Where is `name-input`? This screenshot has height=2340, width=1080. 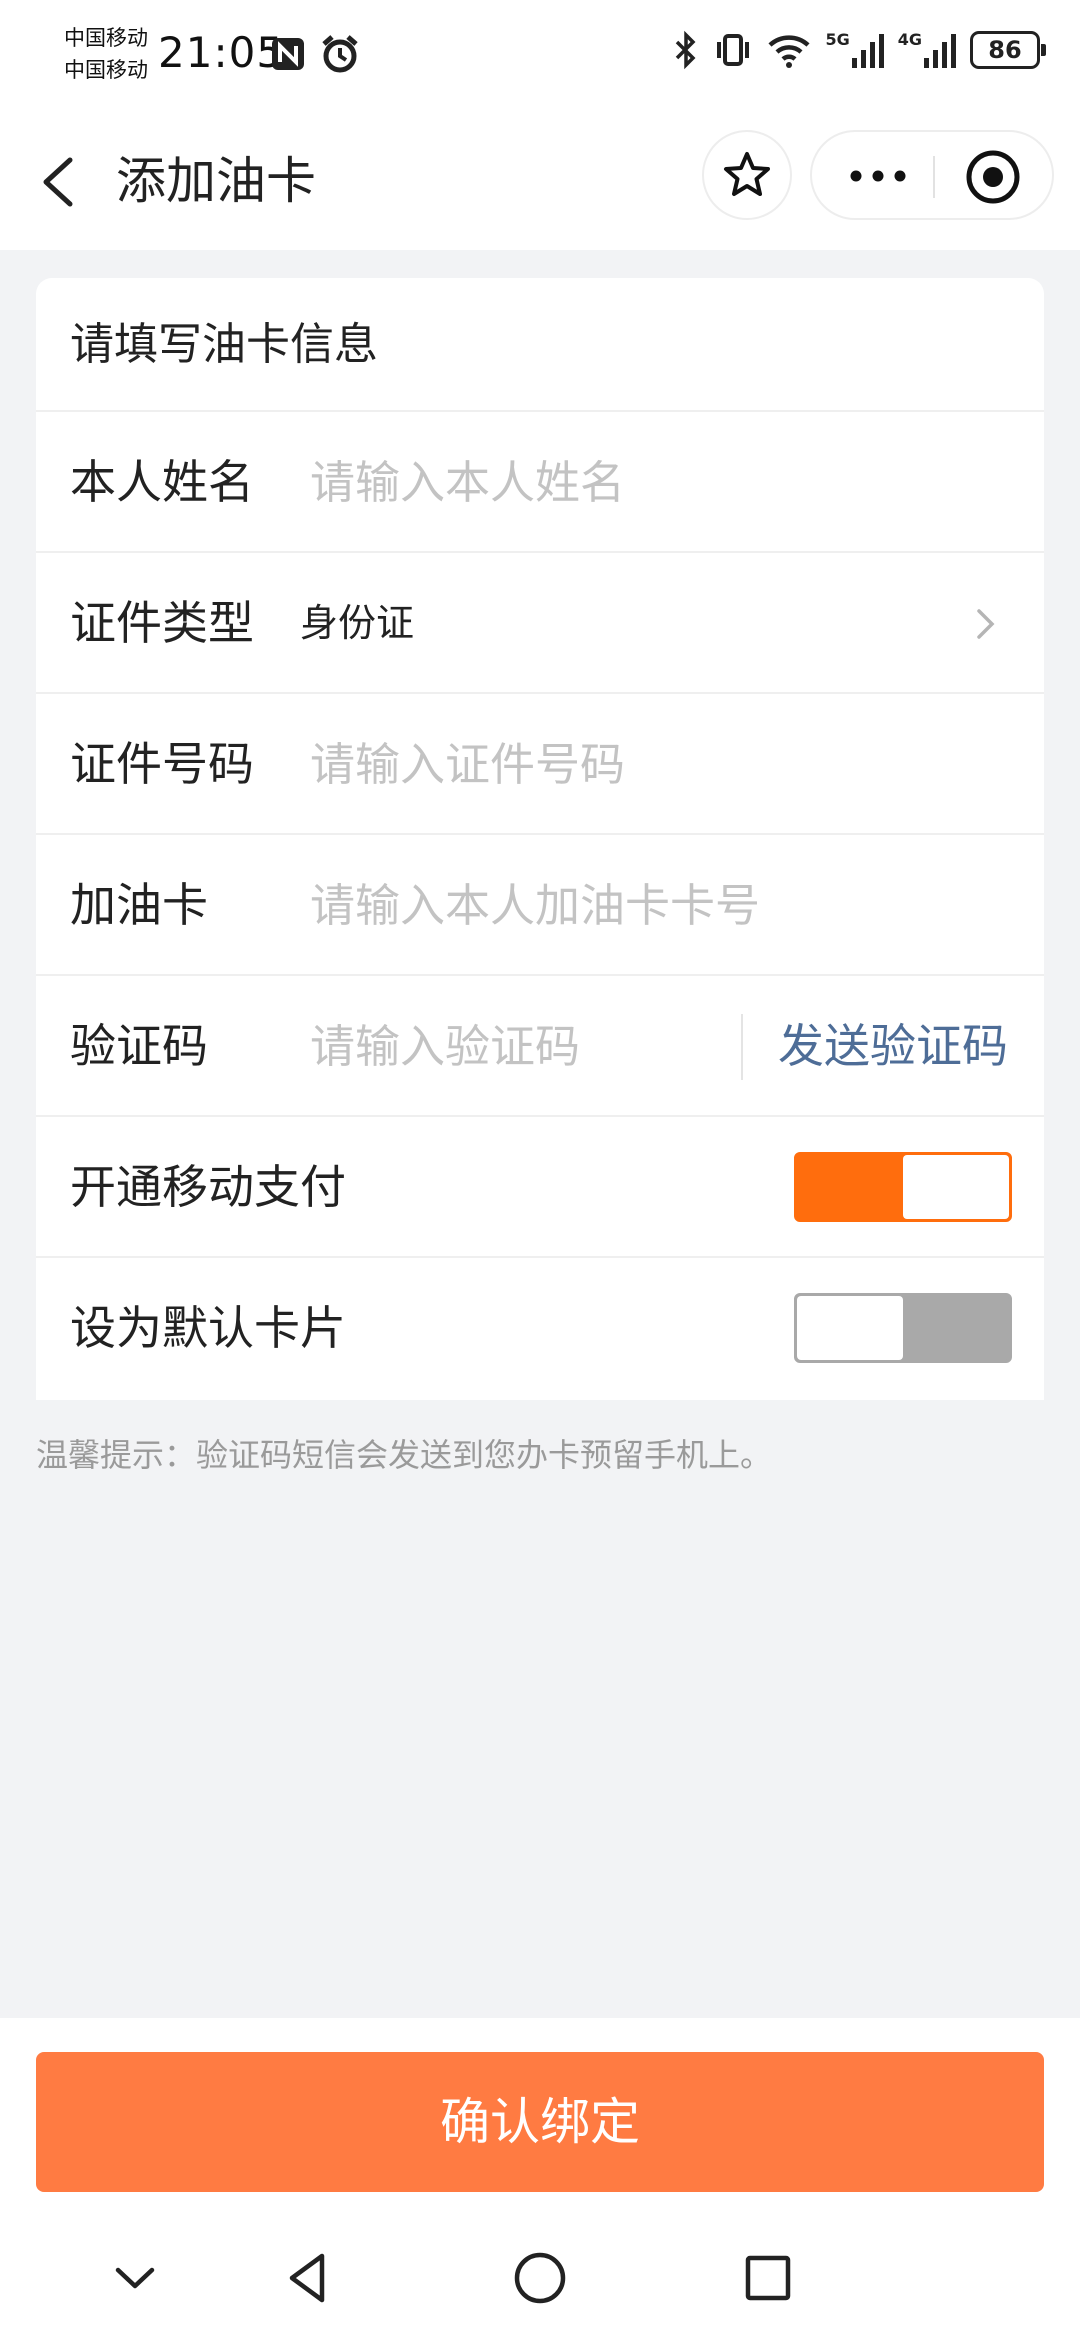
name-input is located at coordinates (610, 482).